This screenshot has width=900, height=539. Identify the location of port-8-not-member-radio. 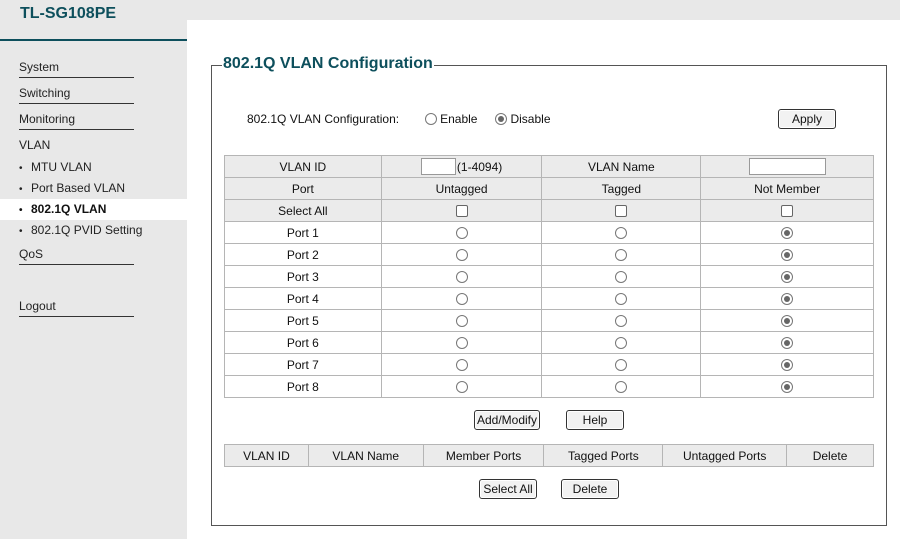
(787, 387).